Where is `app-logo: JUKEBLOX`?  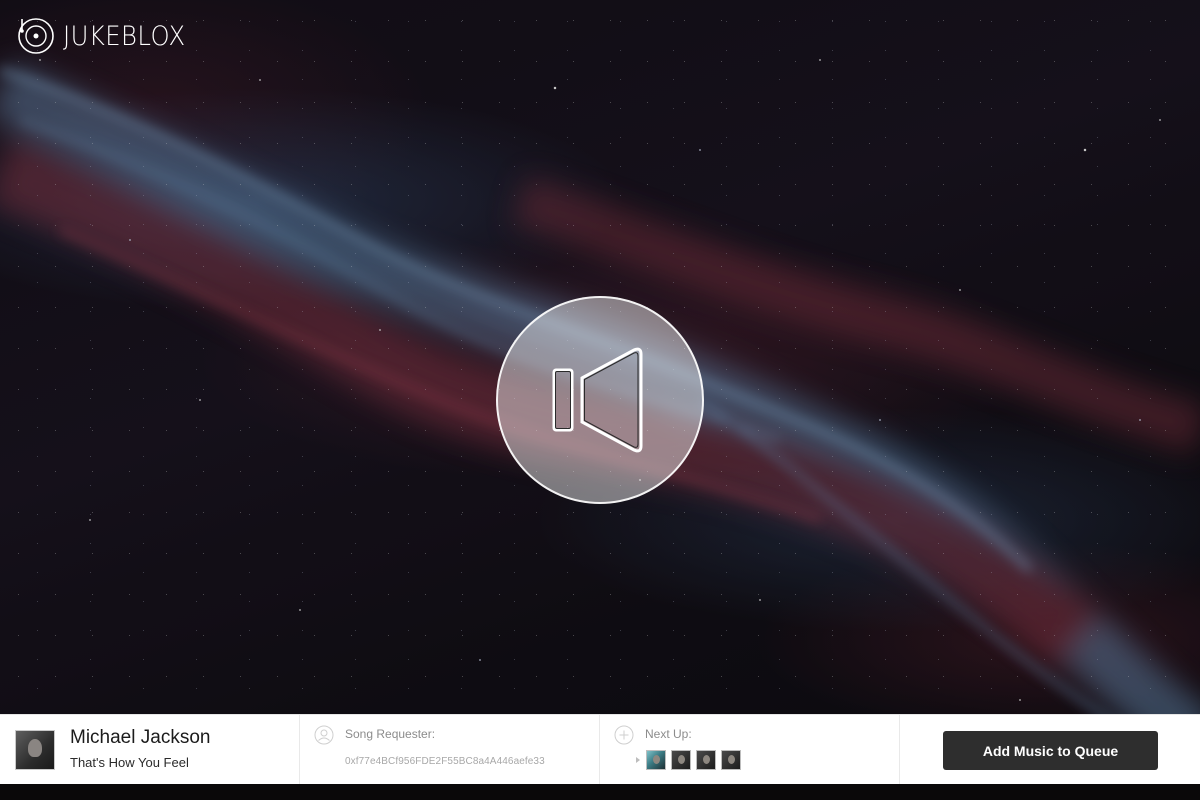 app-logo: JUKEBLOX is located at coordinates (108, 36).